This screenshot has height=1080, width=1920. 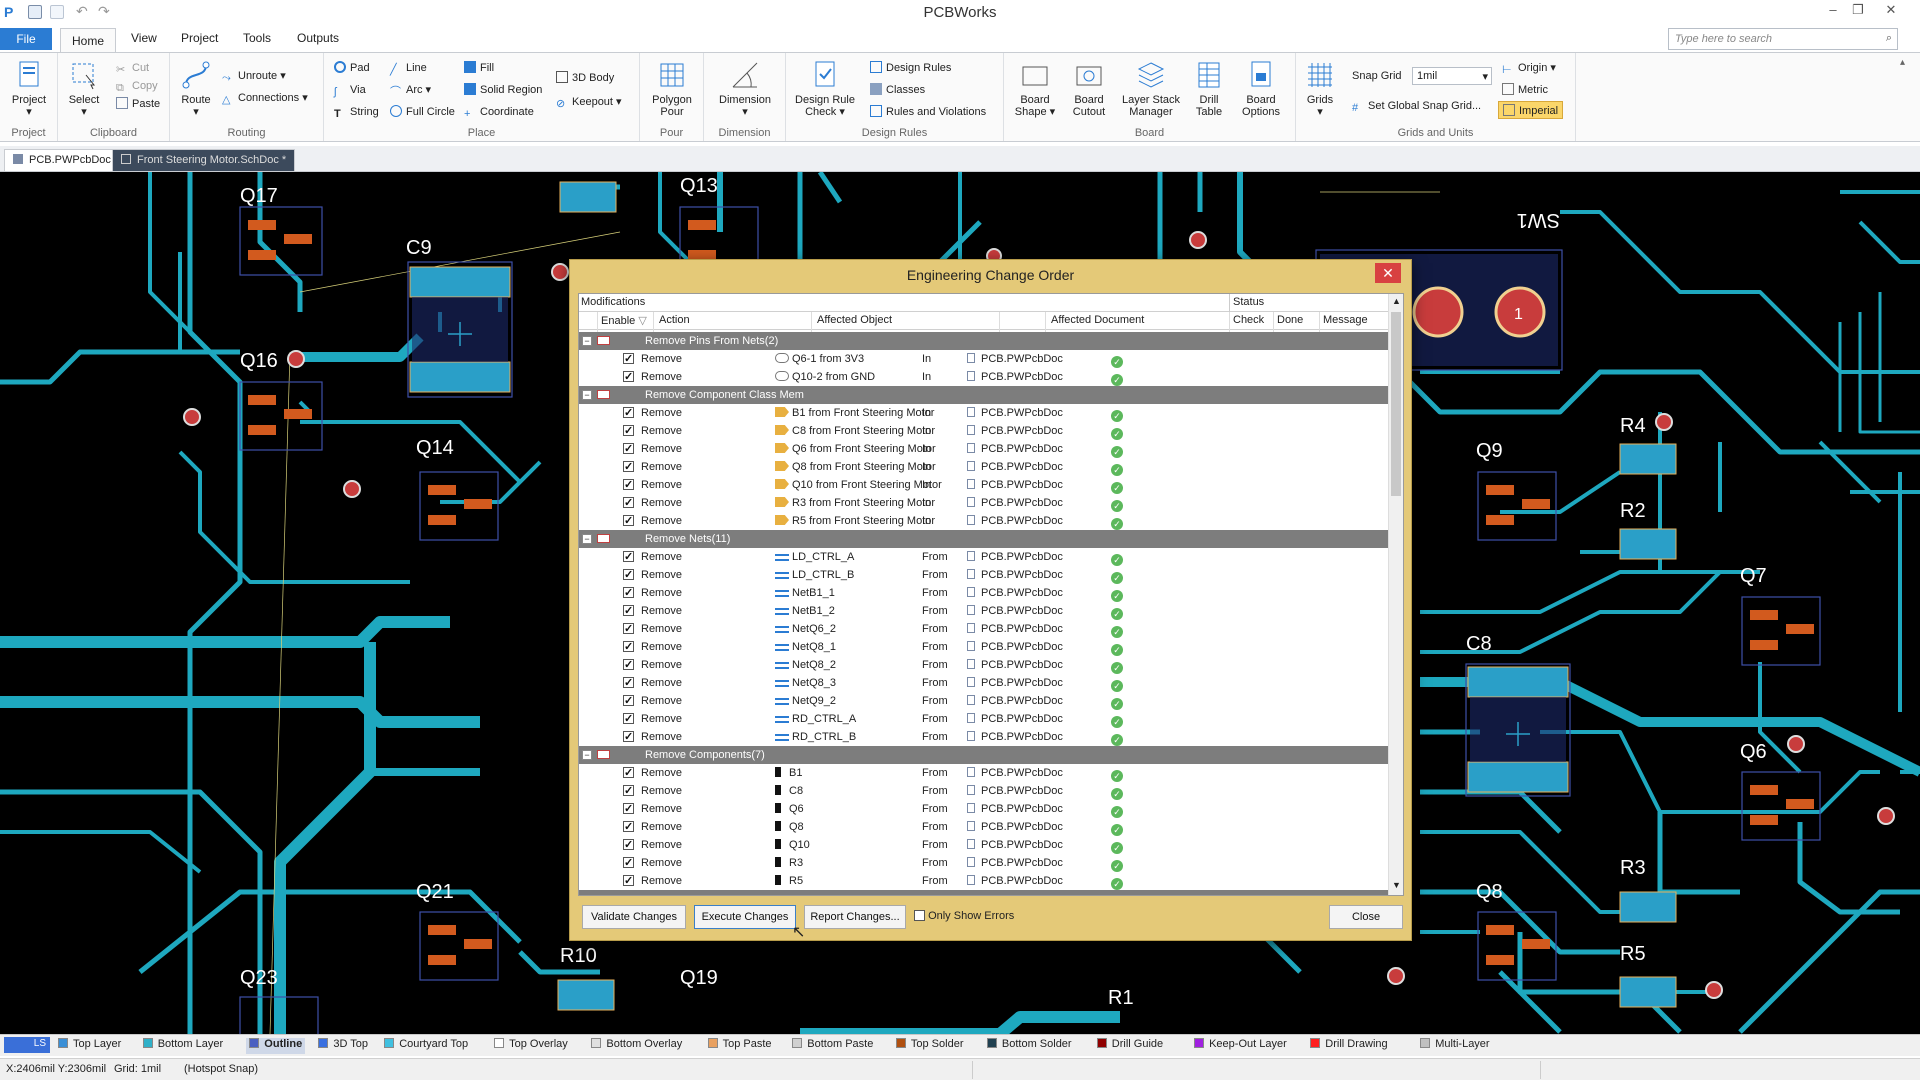 I want to click on keepout-button: ⊘ Keepout ▾, so click(x=589, y=102).